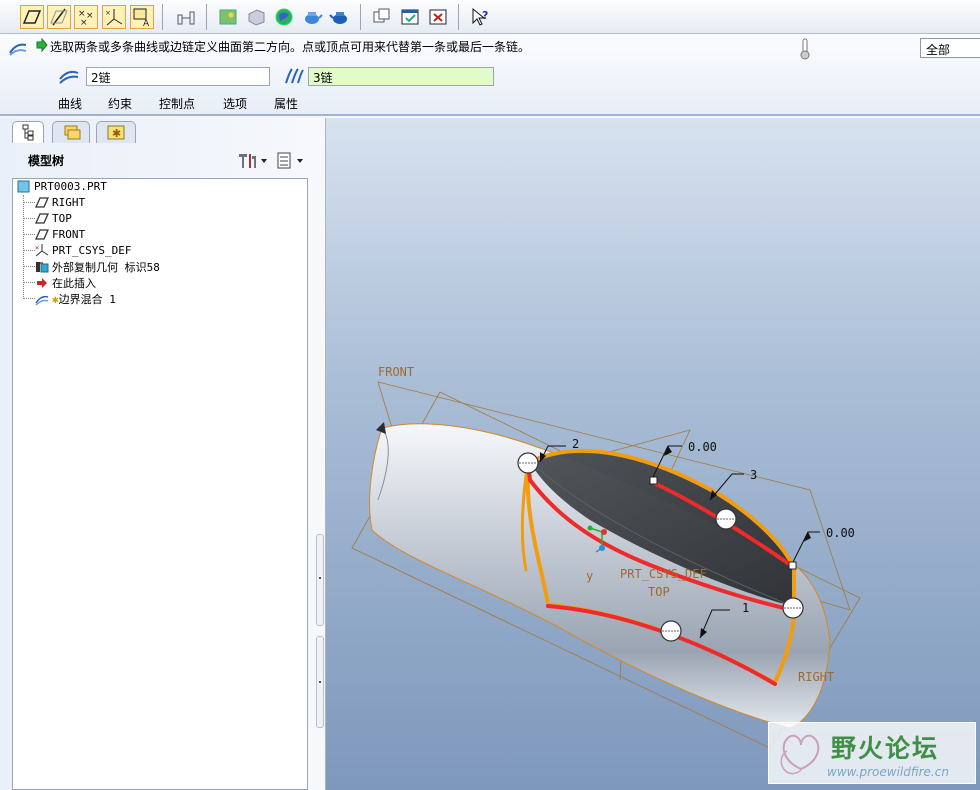 This screenshot has width=980, height=790. I want to click on tree-item-right: RIGHT, so click(60, 203).